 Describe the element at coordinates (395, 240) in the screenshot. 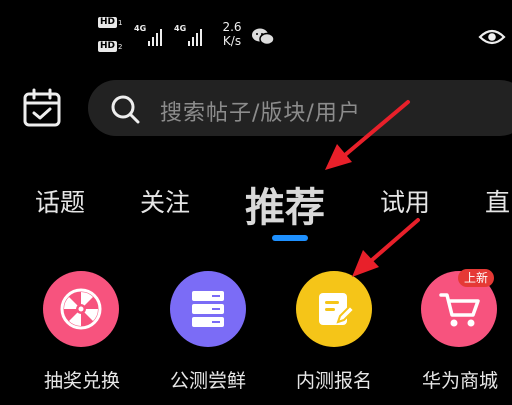

I see `arrow-to-internal-beta` at that location.